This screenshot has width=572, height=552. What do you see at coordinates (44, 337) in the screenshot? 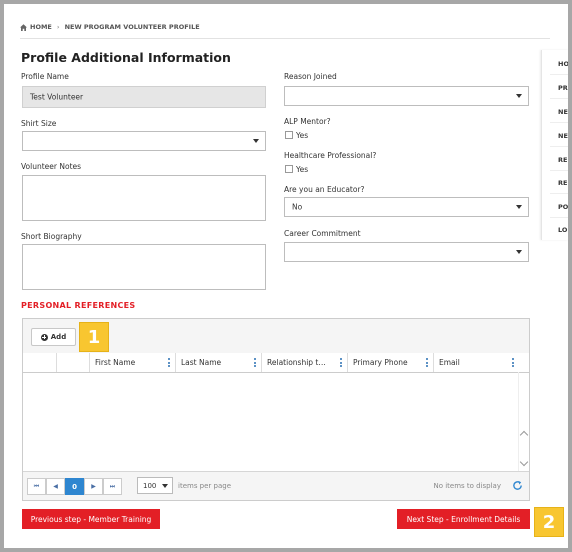
I see `plus-circle-icon` at bounding box center [44, 337].